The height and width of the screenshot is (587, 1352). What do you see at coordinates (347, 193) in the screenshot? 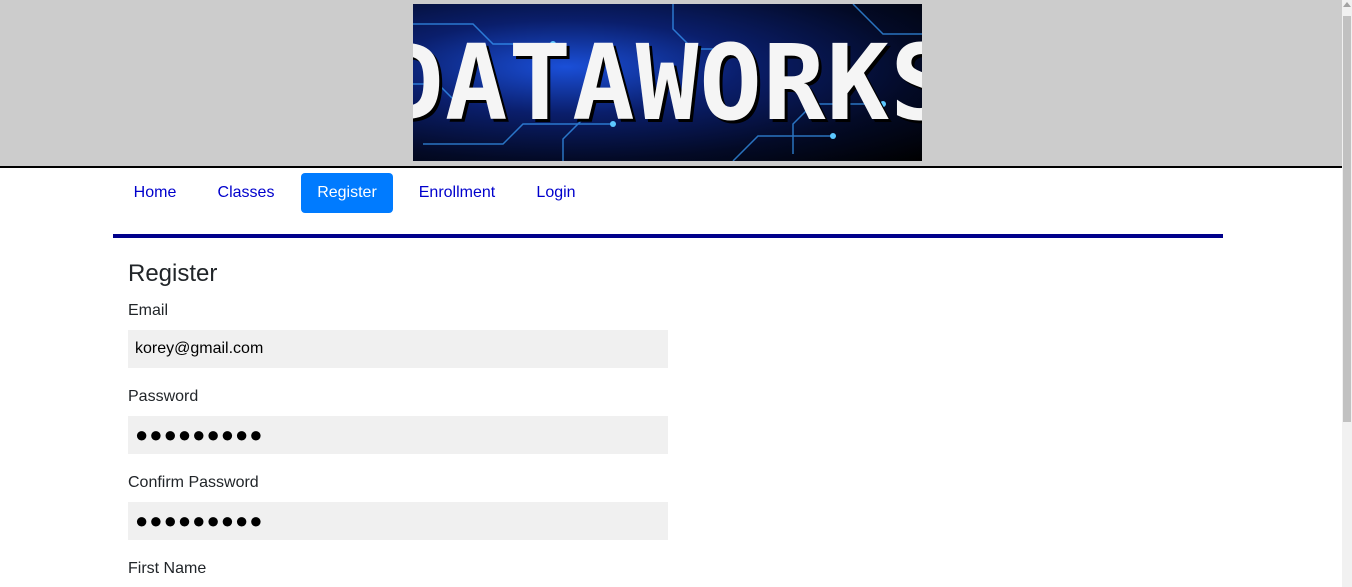
I see `nav-register: Register` at bounding box center [347, 193].